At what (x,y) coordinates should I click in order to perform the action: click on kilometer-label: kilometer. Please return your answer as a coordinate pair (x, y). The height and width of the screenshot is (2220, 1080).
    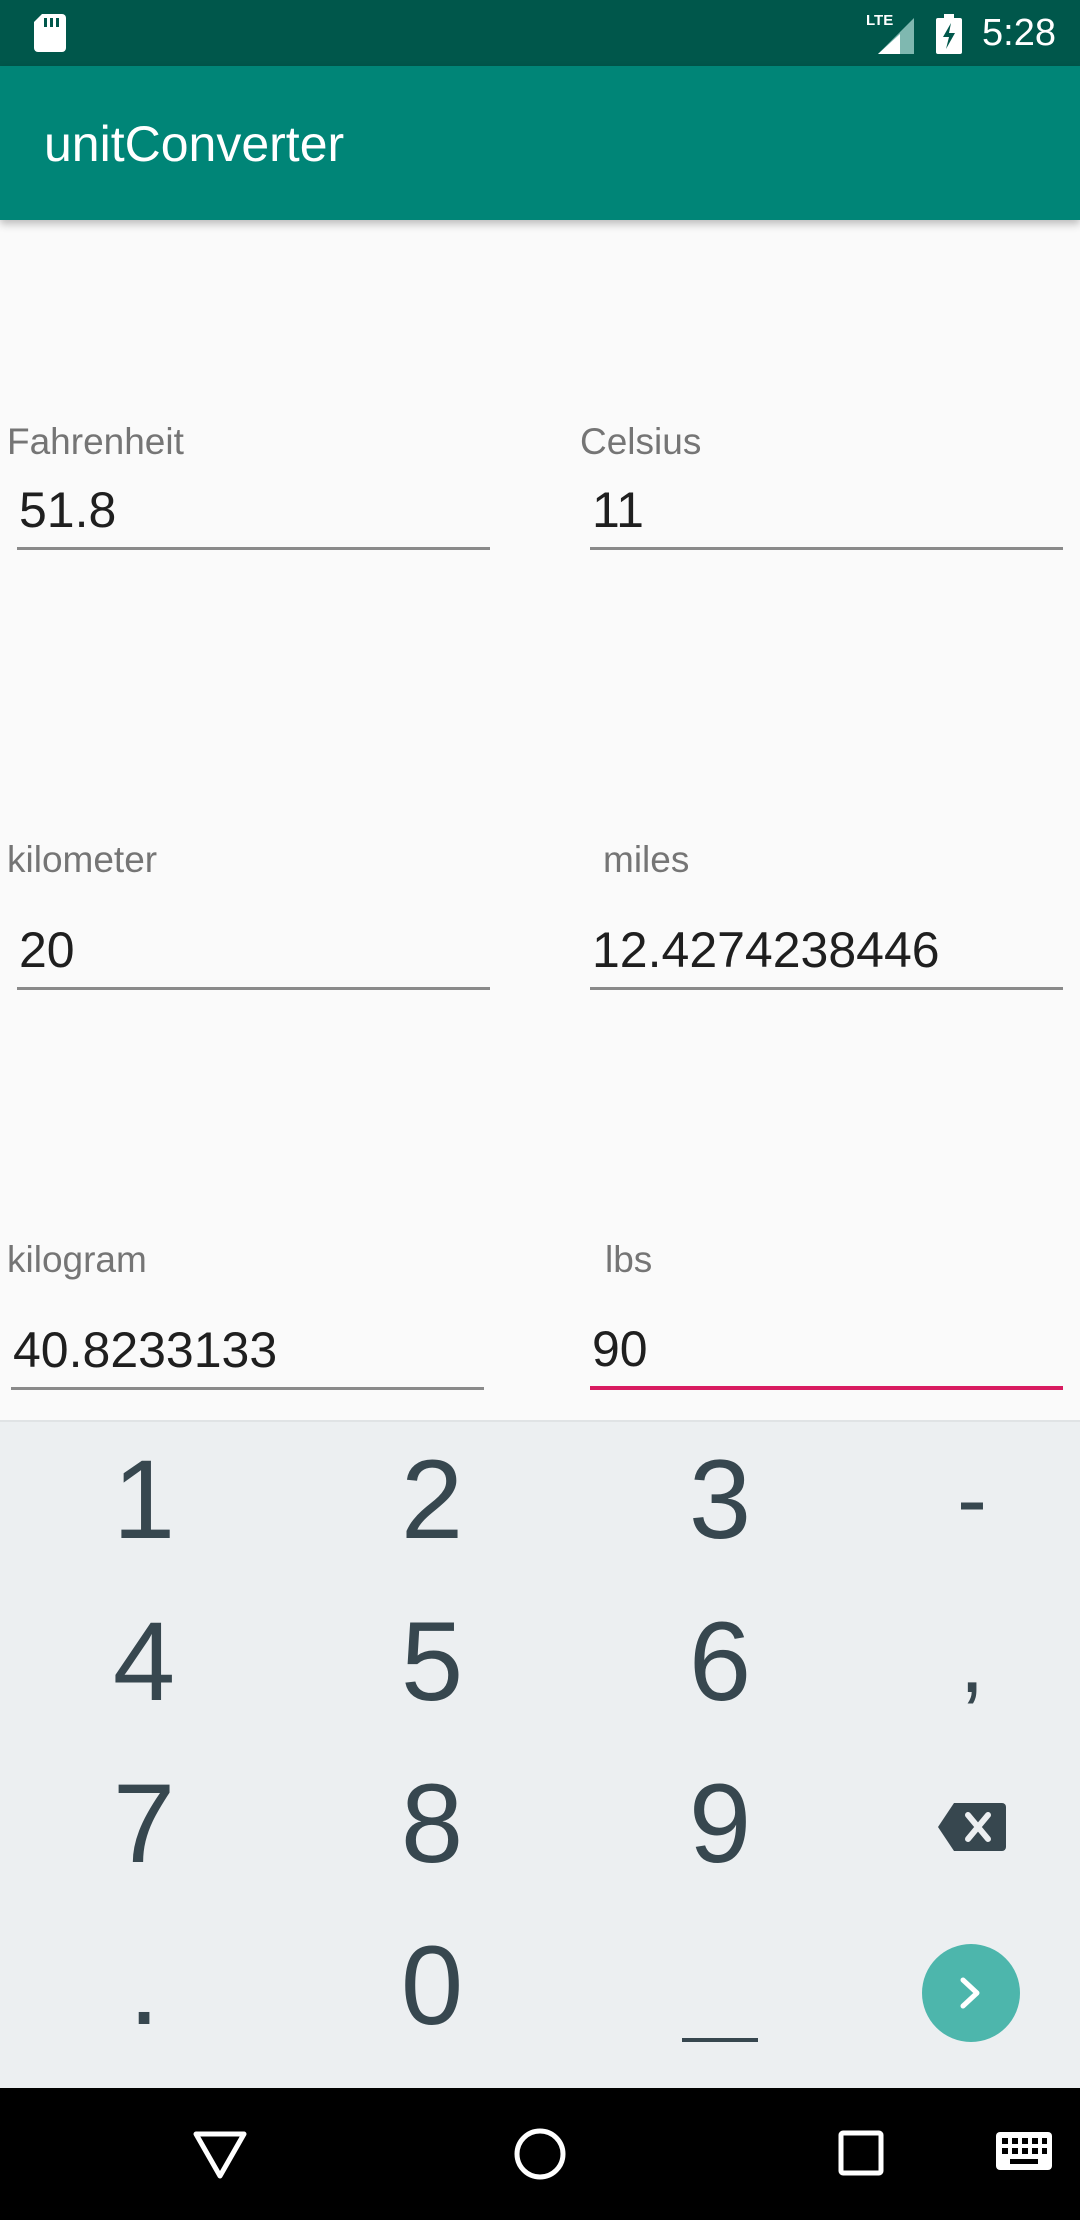
    Looking at the image, I should click on (82, 859).